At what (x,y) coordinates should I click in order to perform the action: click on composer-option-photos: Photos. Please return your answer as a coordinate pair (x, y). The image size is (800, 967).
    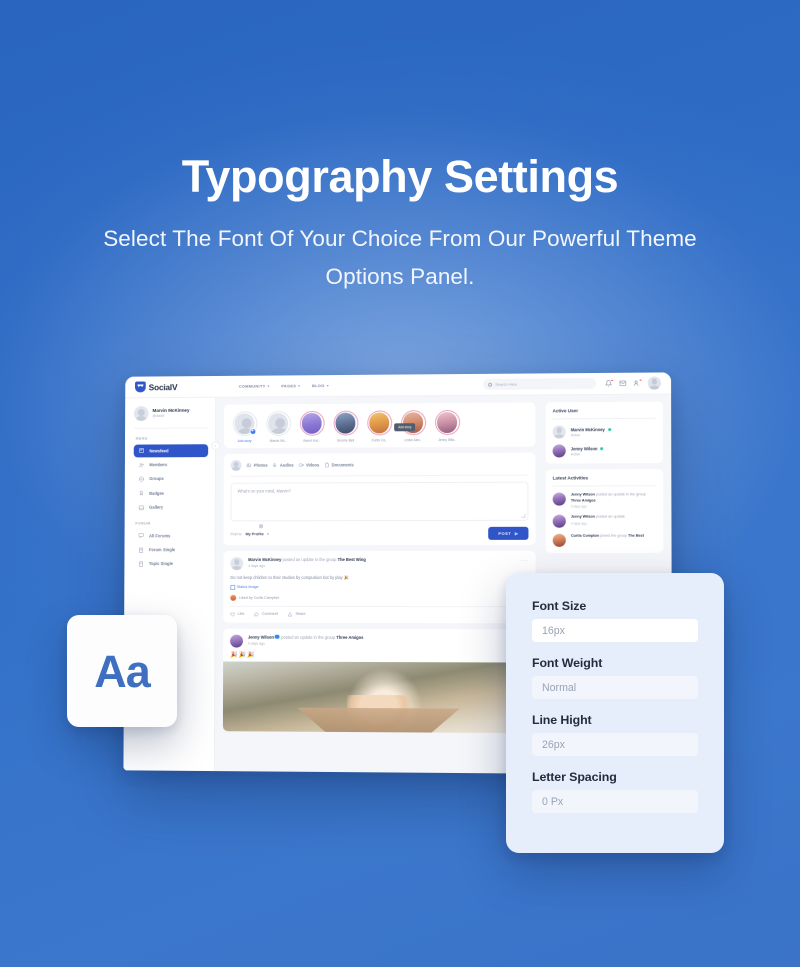
    Looking at the image, I should click on (257, 465).